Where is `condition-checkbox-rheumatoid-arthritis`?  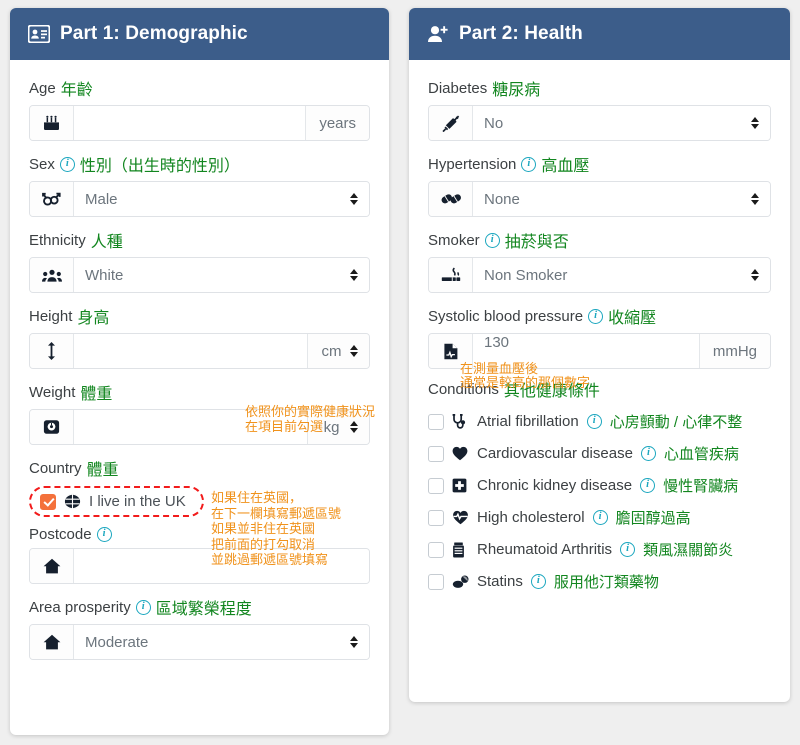 condition-checkbox-rheumatoid-arthritis is located at coordinates (436, 549).